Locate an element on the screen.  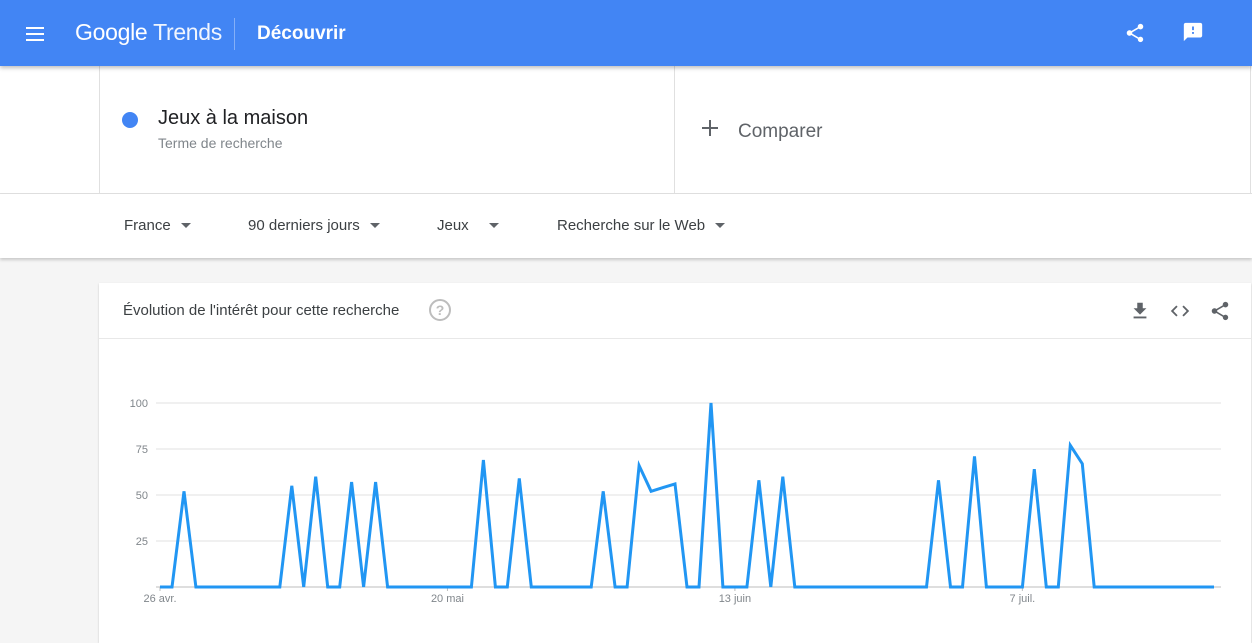
y-tick-label: 100 is located at coordinates (139, 404).